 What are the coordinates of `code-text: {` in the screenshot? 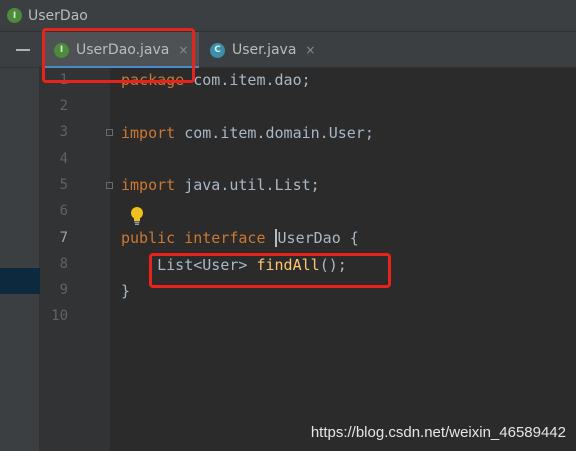 It's located at (349, 238).